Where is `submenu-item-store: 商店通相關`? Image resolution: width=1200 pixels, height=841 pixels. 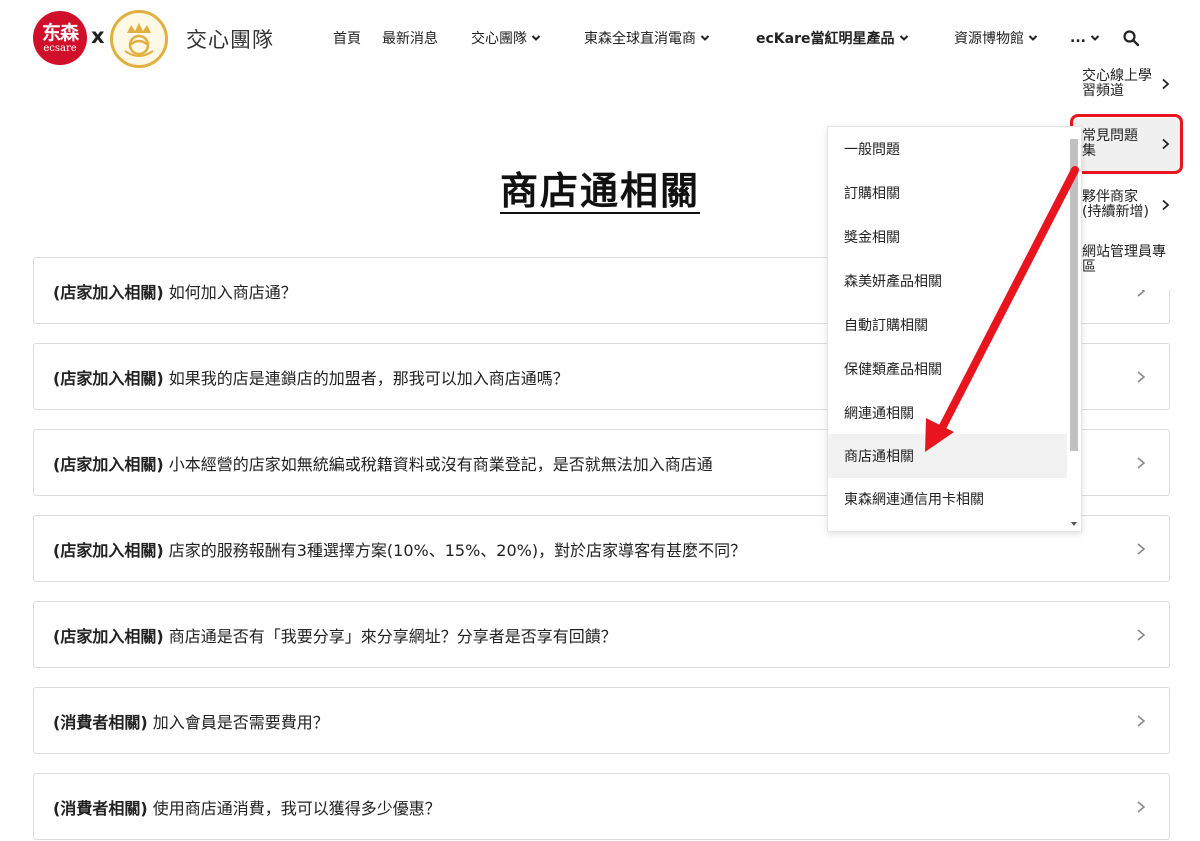
submenu-item-store: 商店通相關 is located at coordinates (948, 456).